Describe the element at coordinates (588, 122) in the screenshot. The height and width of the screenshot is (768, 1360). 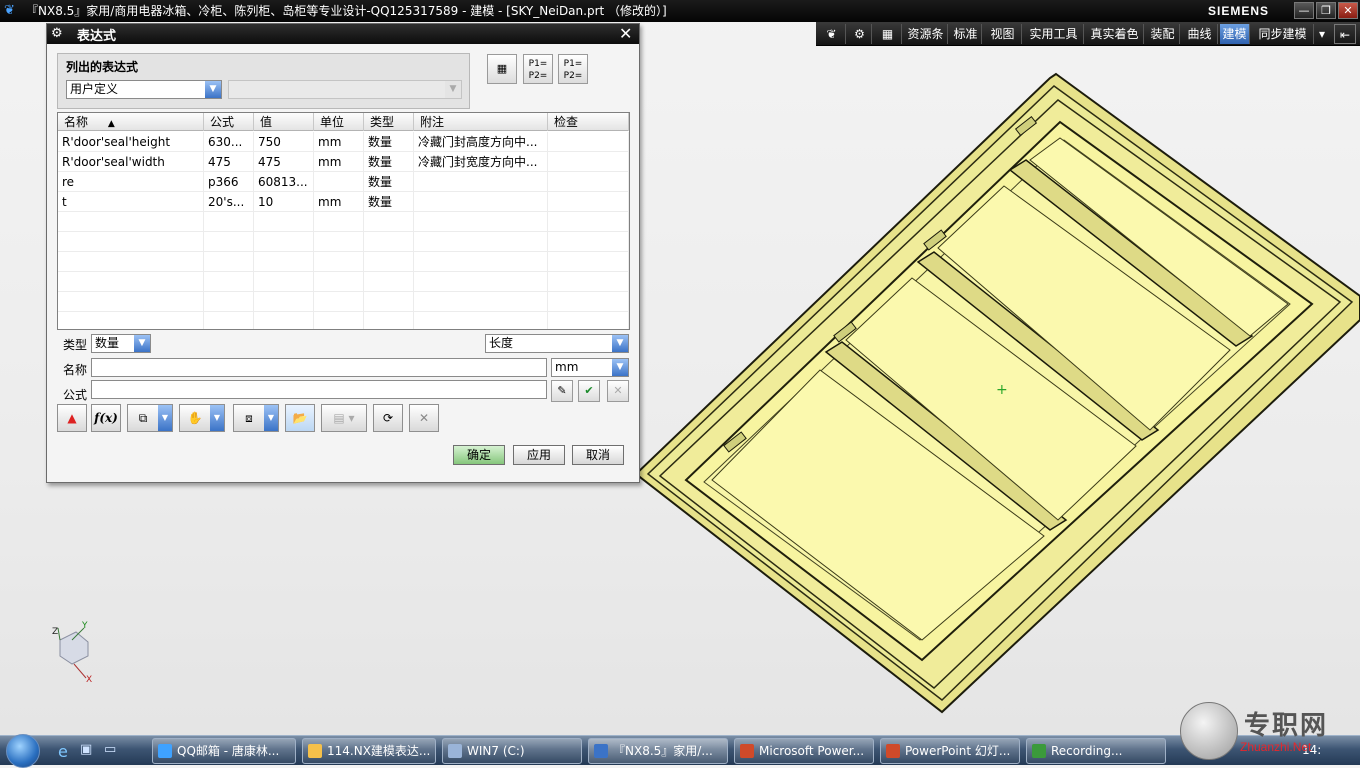
I see `column-header-check: 检查` at that location.